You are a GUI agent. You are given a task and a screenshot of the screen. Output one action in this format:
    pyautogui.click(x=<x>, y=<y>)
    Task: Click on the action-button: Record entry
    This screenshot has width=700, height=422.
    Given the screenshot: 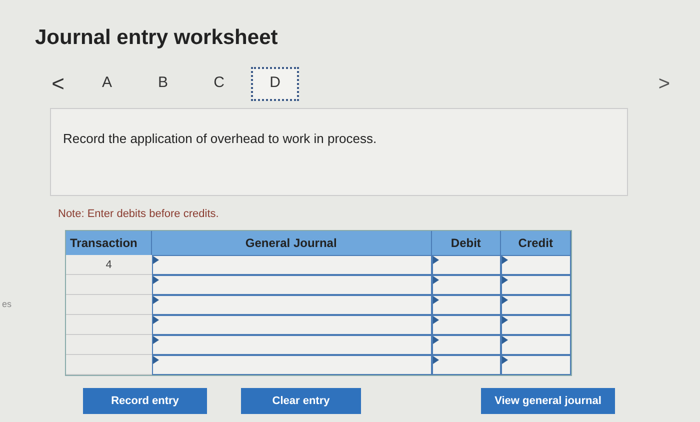 What is the action you would take?
    pyautogui.click(x=145, y=401)
    